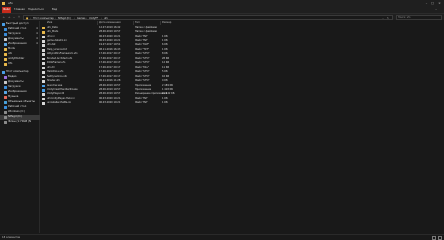 Image resolution: width=444 pixels, height=240 pixels. I want to click on search-input: Поиск: ufo, so click(419, 17).